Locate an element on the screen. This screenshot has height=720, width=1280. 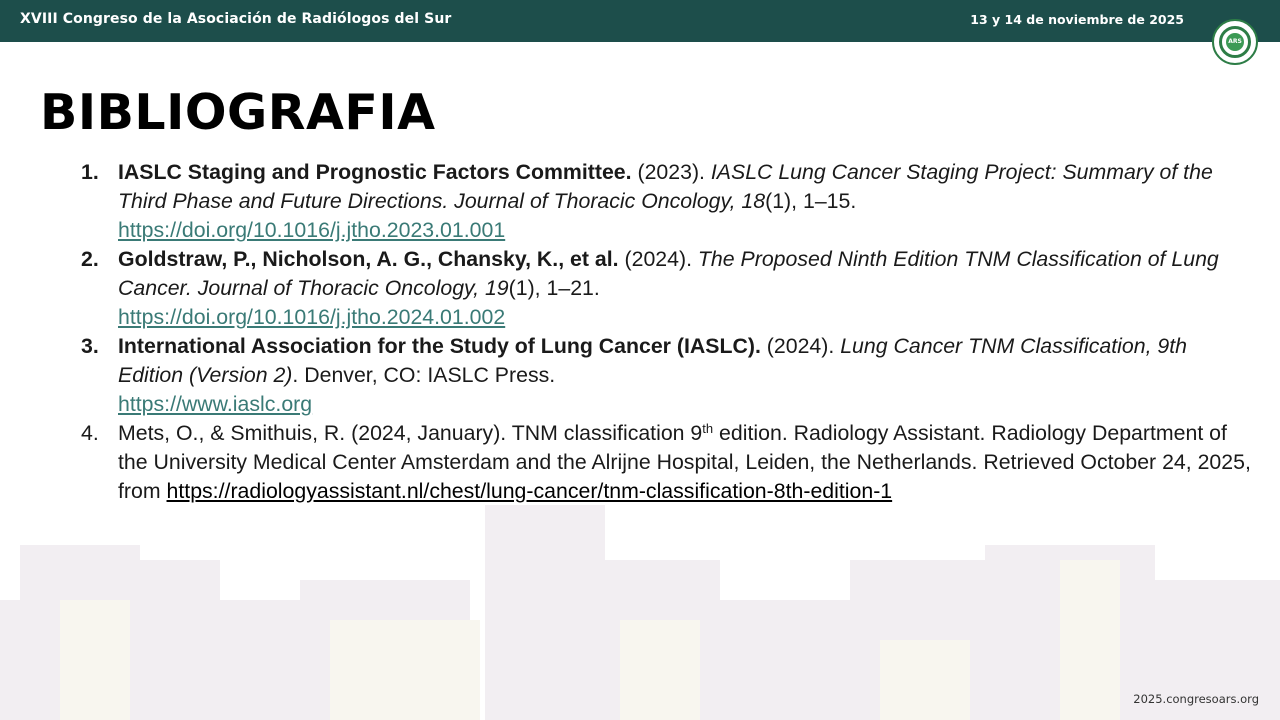
reference-details: (1), 1–15. is located at coordinates (811, 201).